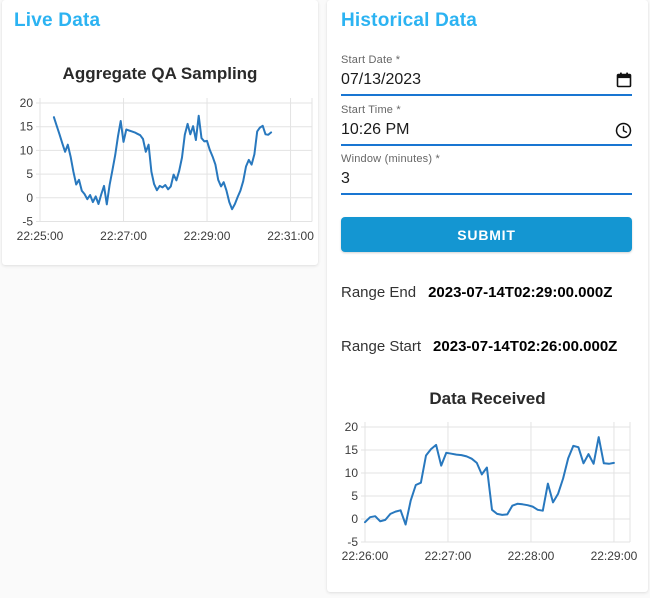  I want to click on start-date-row: 07/13/2023, so click(486, 80).